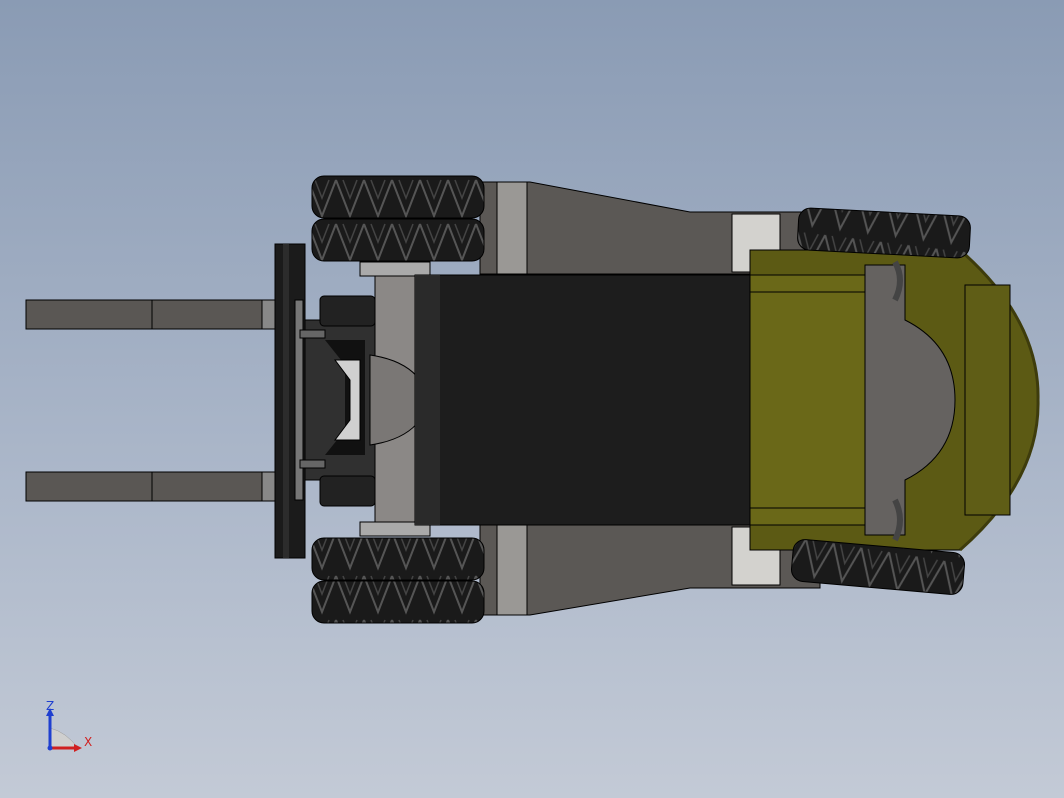 The height and width of the screenshot is (798, 1064). Describe the element at coordinates (153, 486) in the screenshot. I see `fork-lower` at that location.